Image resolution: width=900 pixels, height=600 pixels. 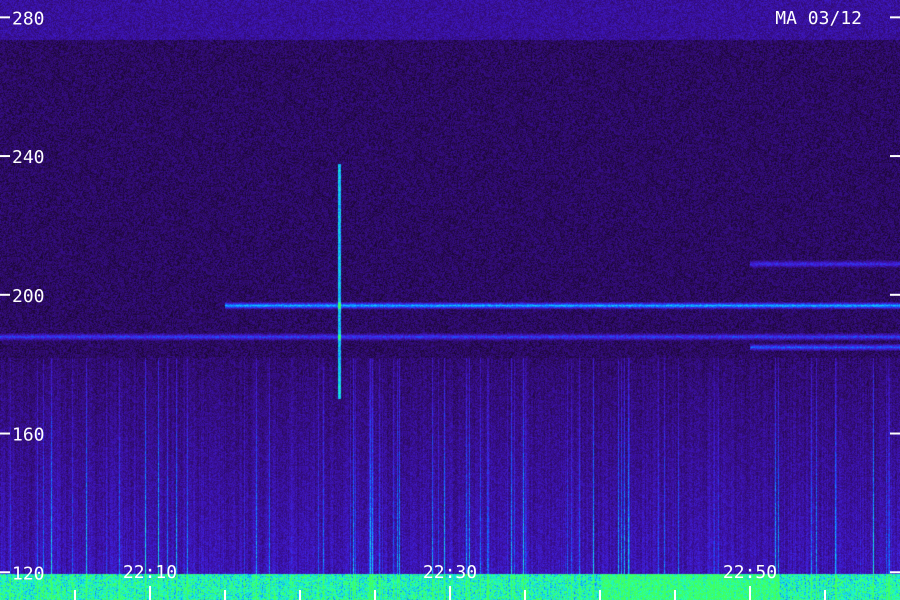 What do you see at coordinates (150, 572) in the screenshot?
I see `x-tick-label: 22:10` at bounding box center [150, 572].